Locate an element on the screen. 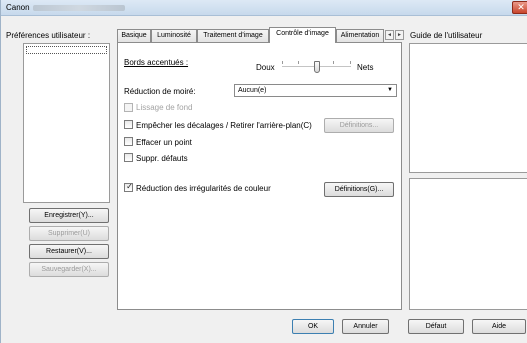 This screenshot has height=343, width=527. user-guide-panel is located at coordinates (468, 108).